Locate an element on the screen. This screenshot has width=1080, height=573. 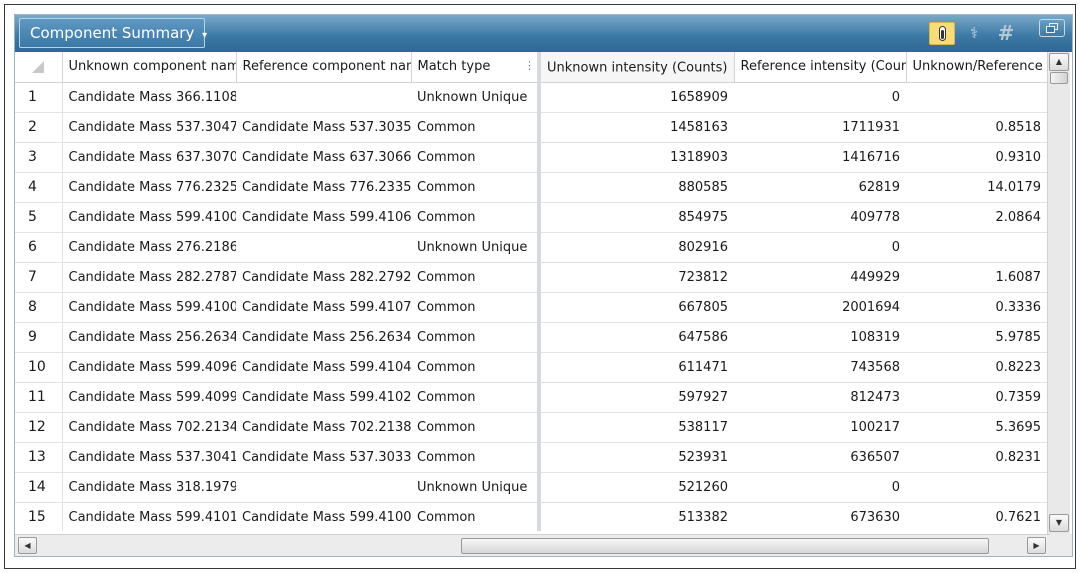
horizontal-scrollbar: ◀ ▶ is located at coordinates (532, 545).